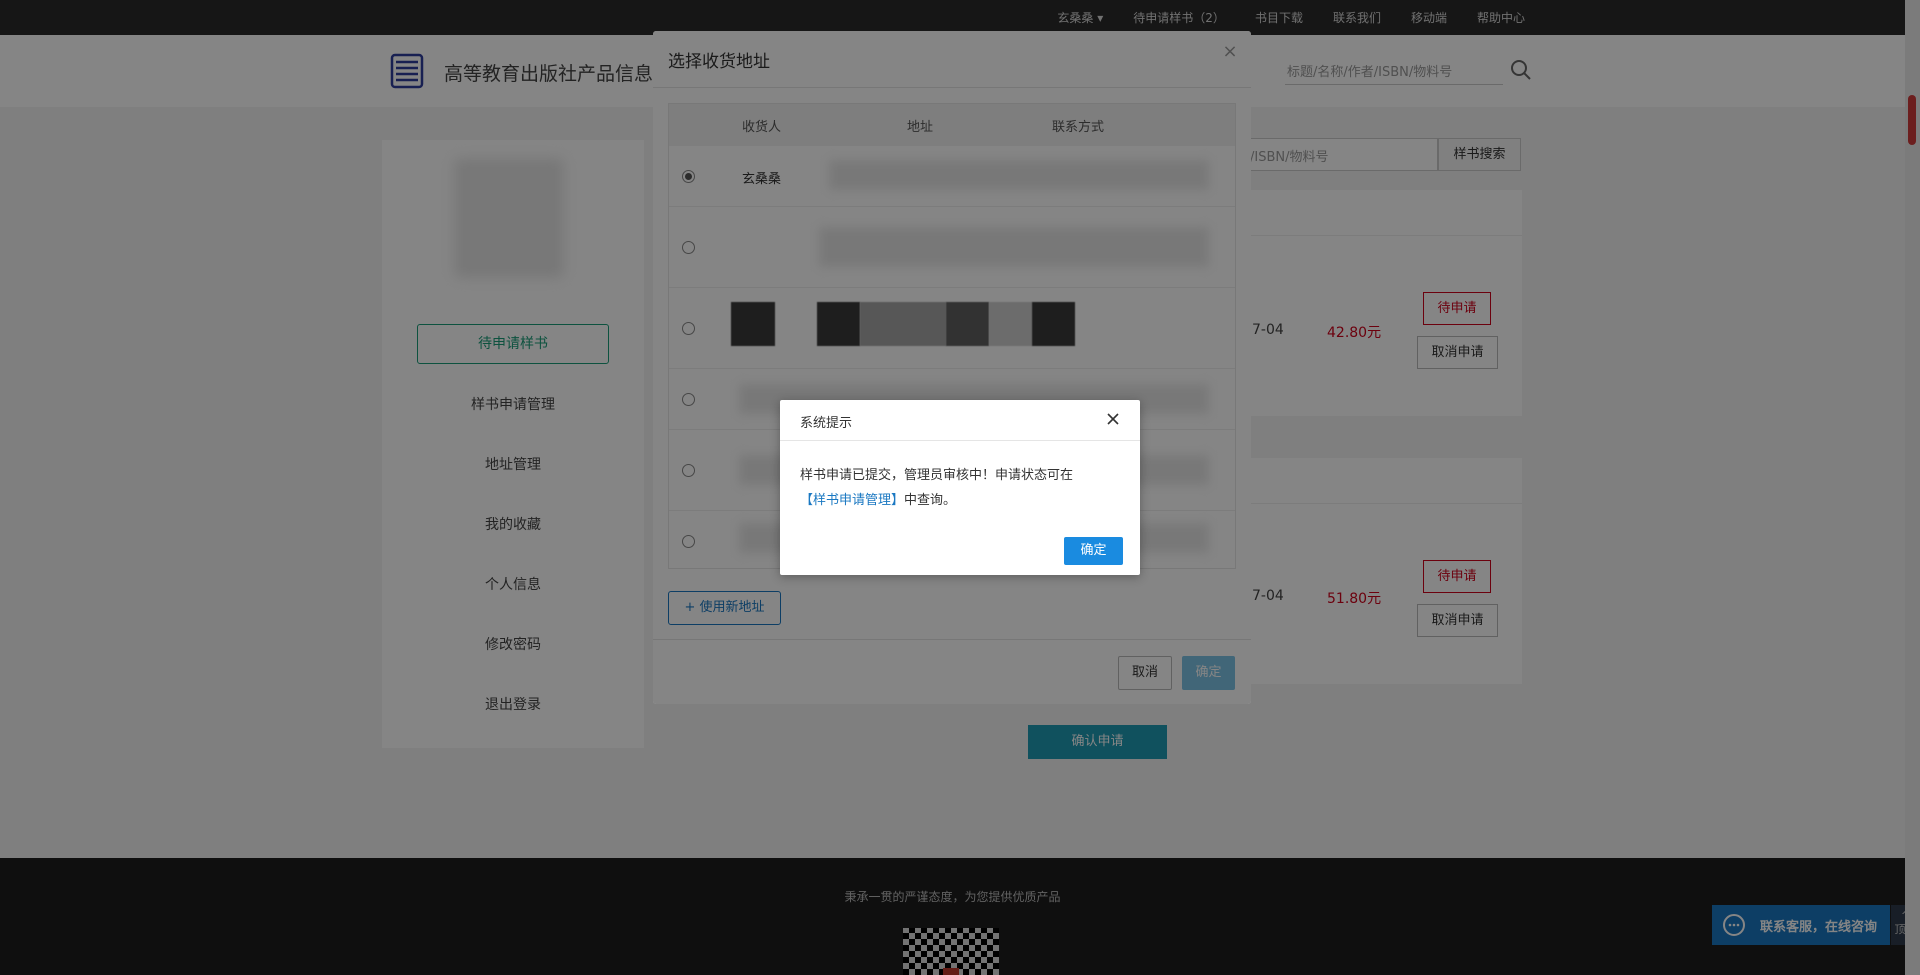 This screenshot has height=975, width=1920. Describe the element at coordinates (724, 608) in the screenshot. I see `use-new-address-button: + 使用新地址` at that location.